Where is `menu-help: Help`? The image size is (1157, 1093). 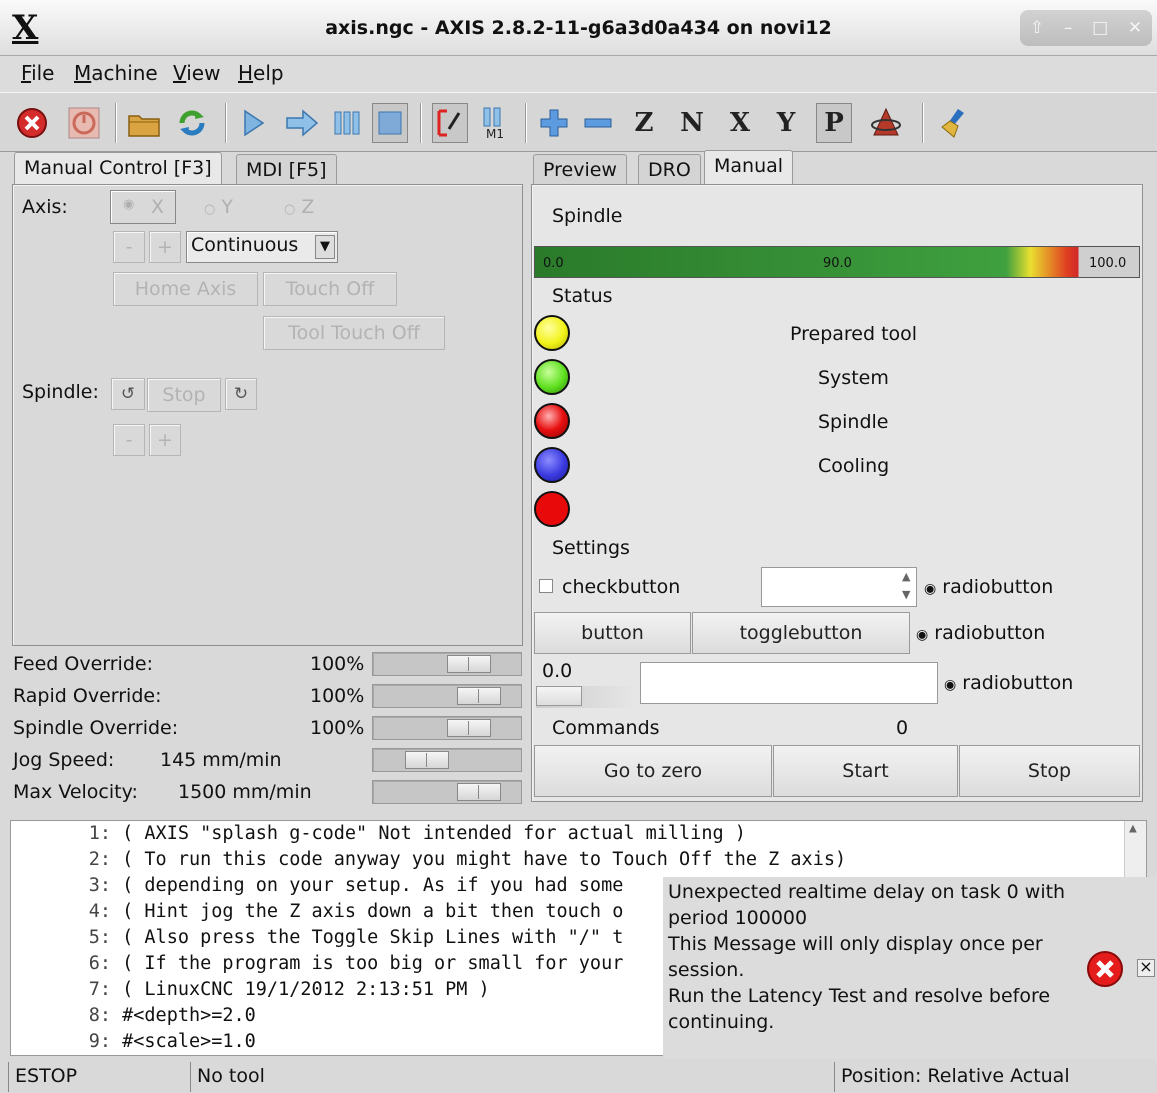
menu-help: Help is located at coordinates (261, 73).